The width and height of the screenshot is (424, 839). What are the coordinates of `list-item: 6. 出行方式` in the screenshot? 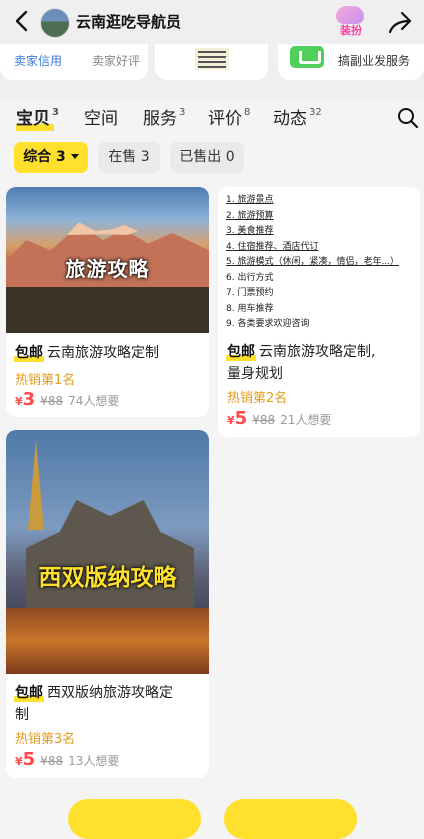 It's located at (250, 277).